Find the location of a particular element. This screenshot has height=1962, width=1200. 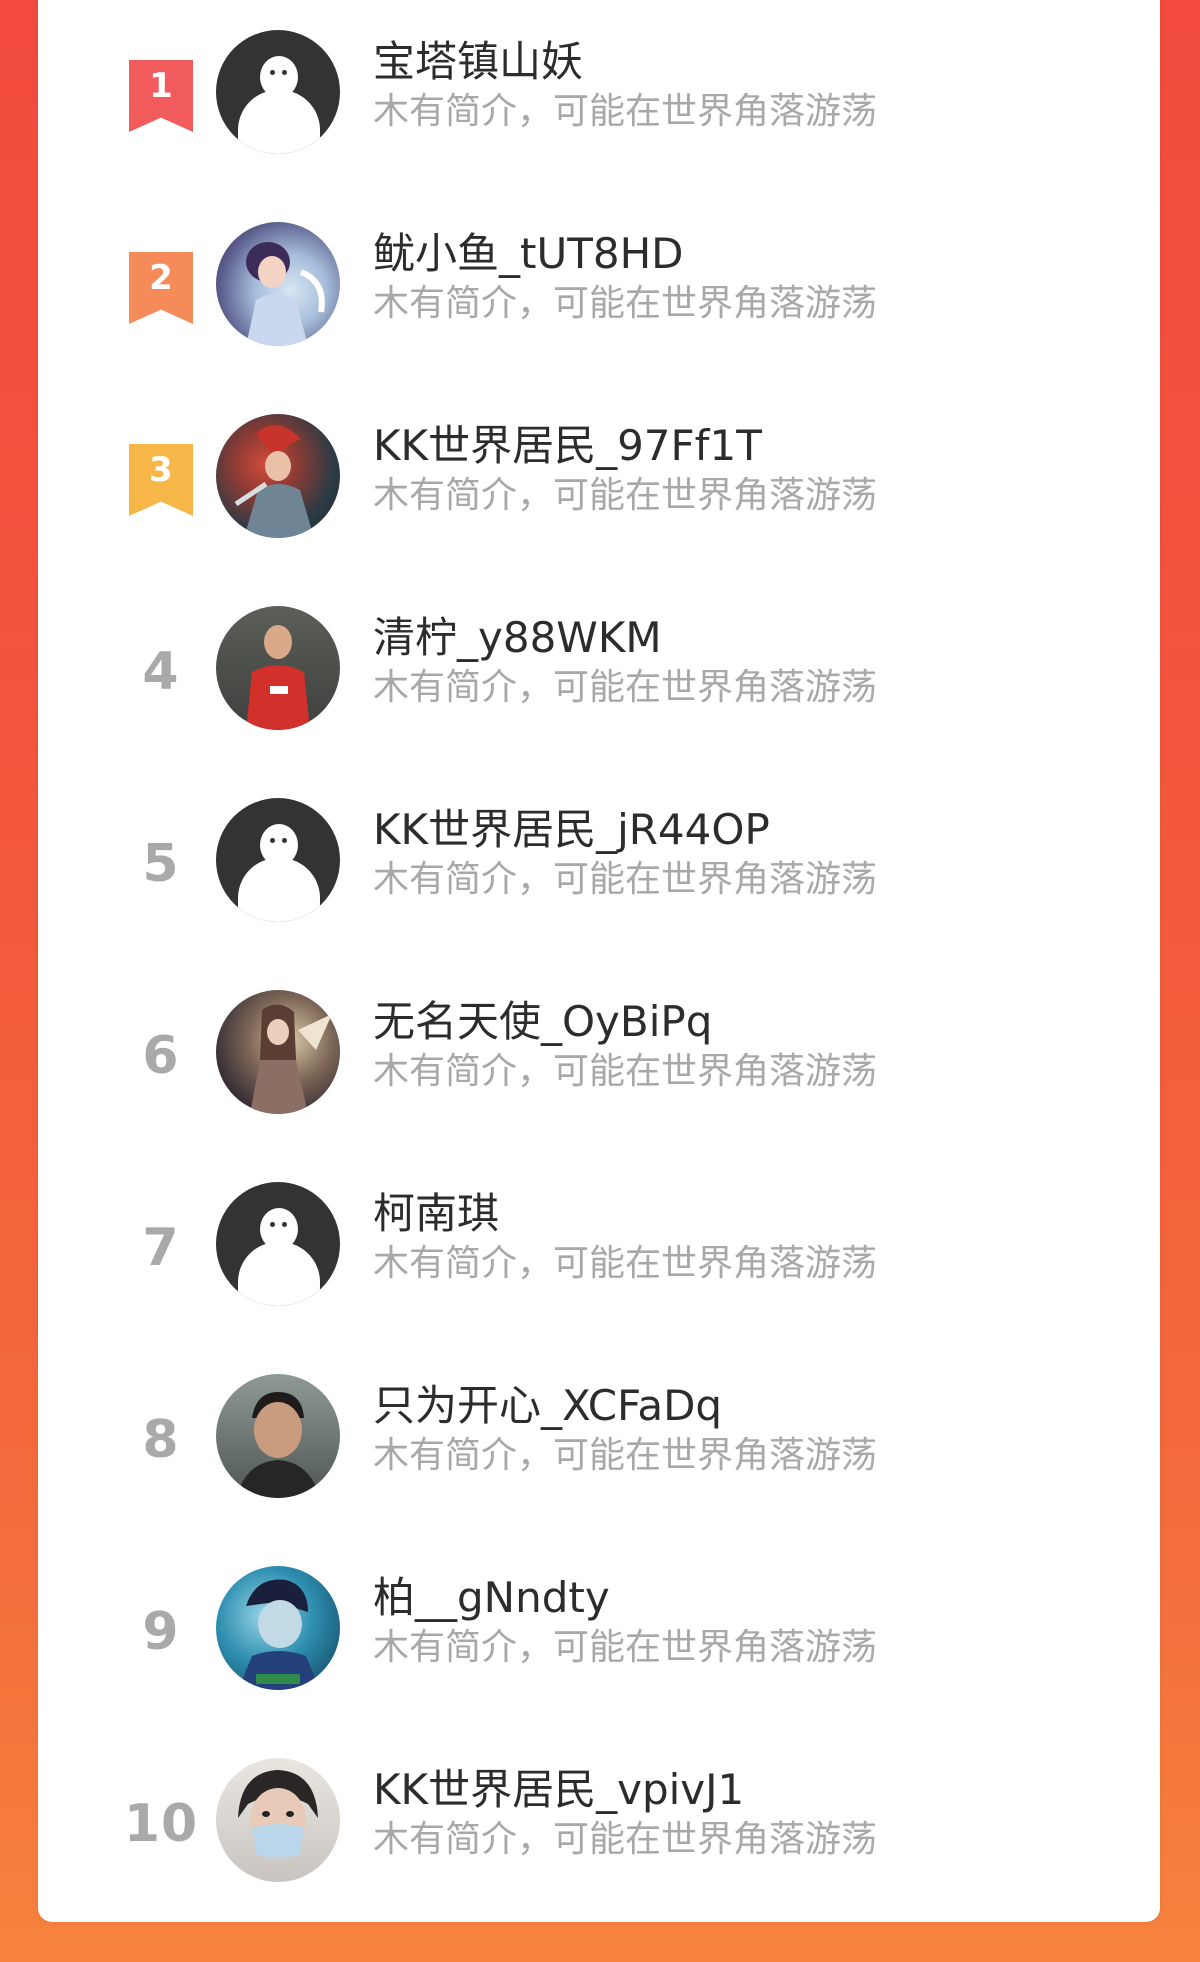

rank-number: 10 is located at coordinates (161, 1824).